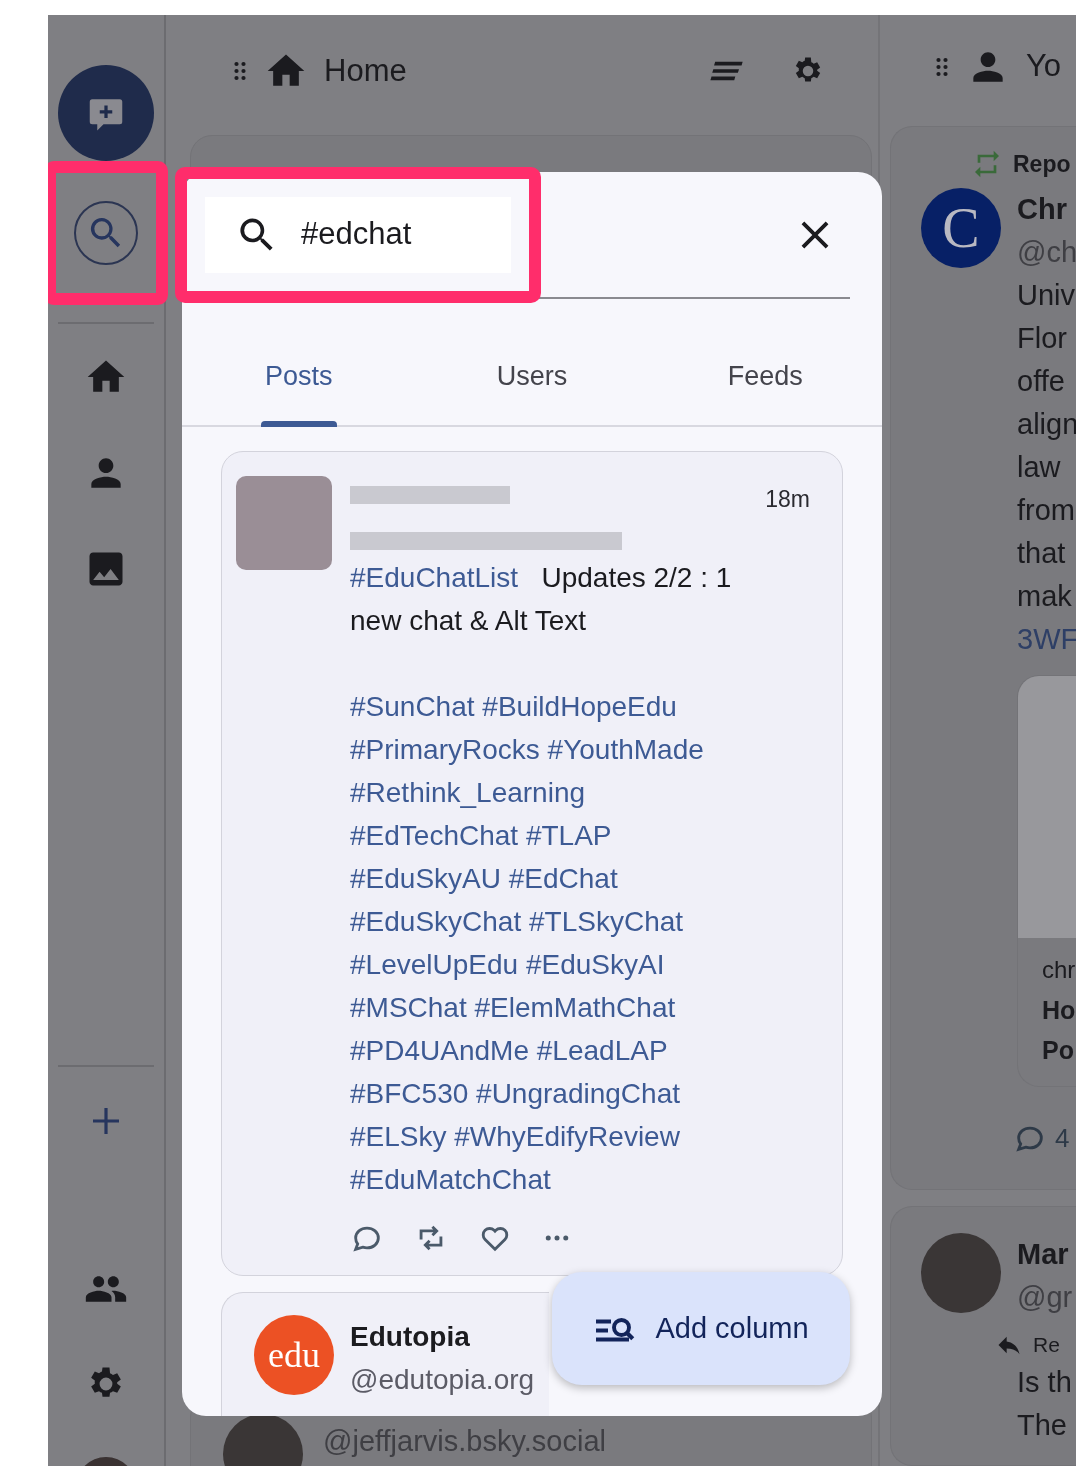 This screenshot has height=1466, width=1076. I want to click on tab: Posts, so click(299, 362).